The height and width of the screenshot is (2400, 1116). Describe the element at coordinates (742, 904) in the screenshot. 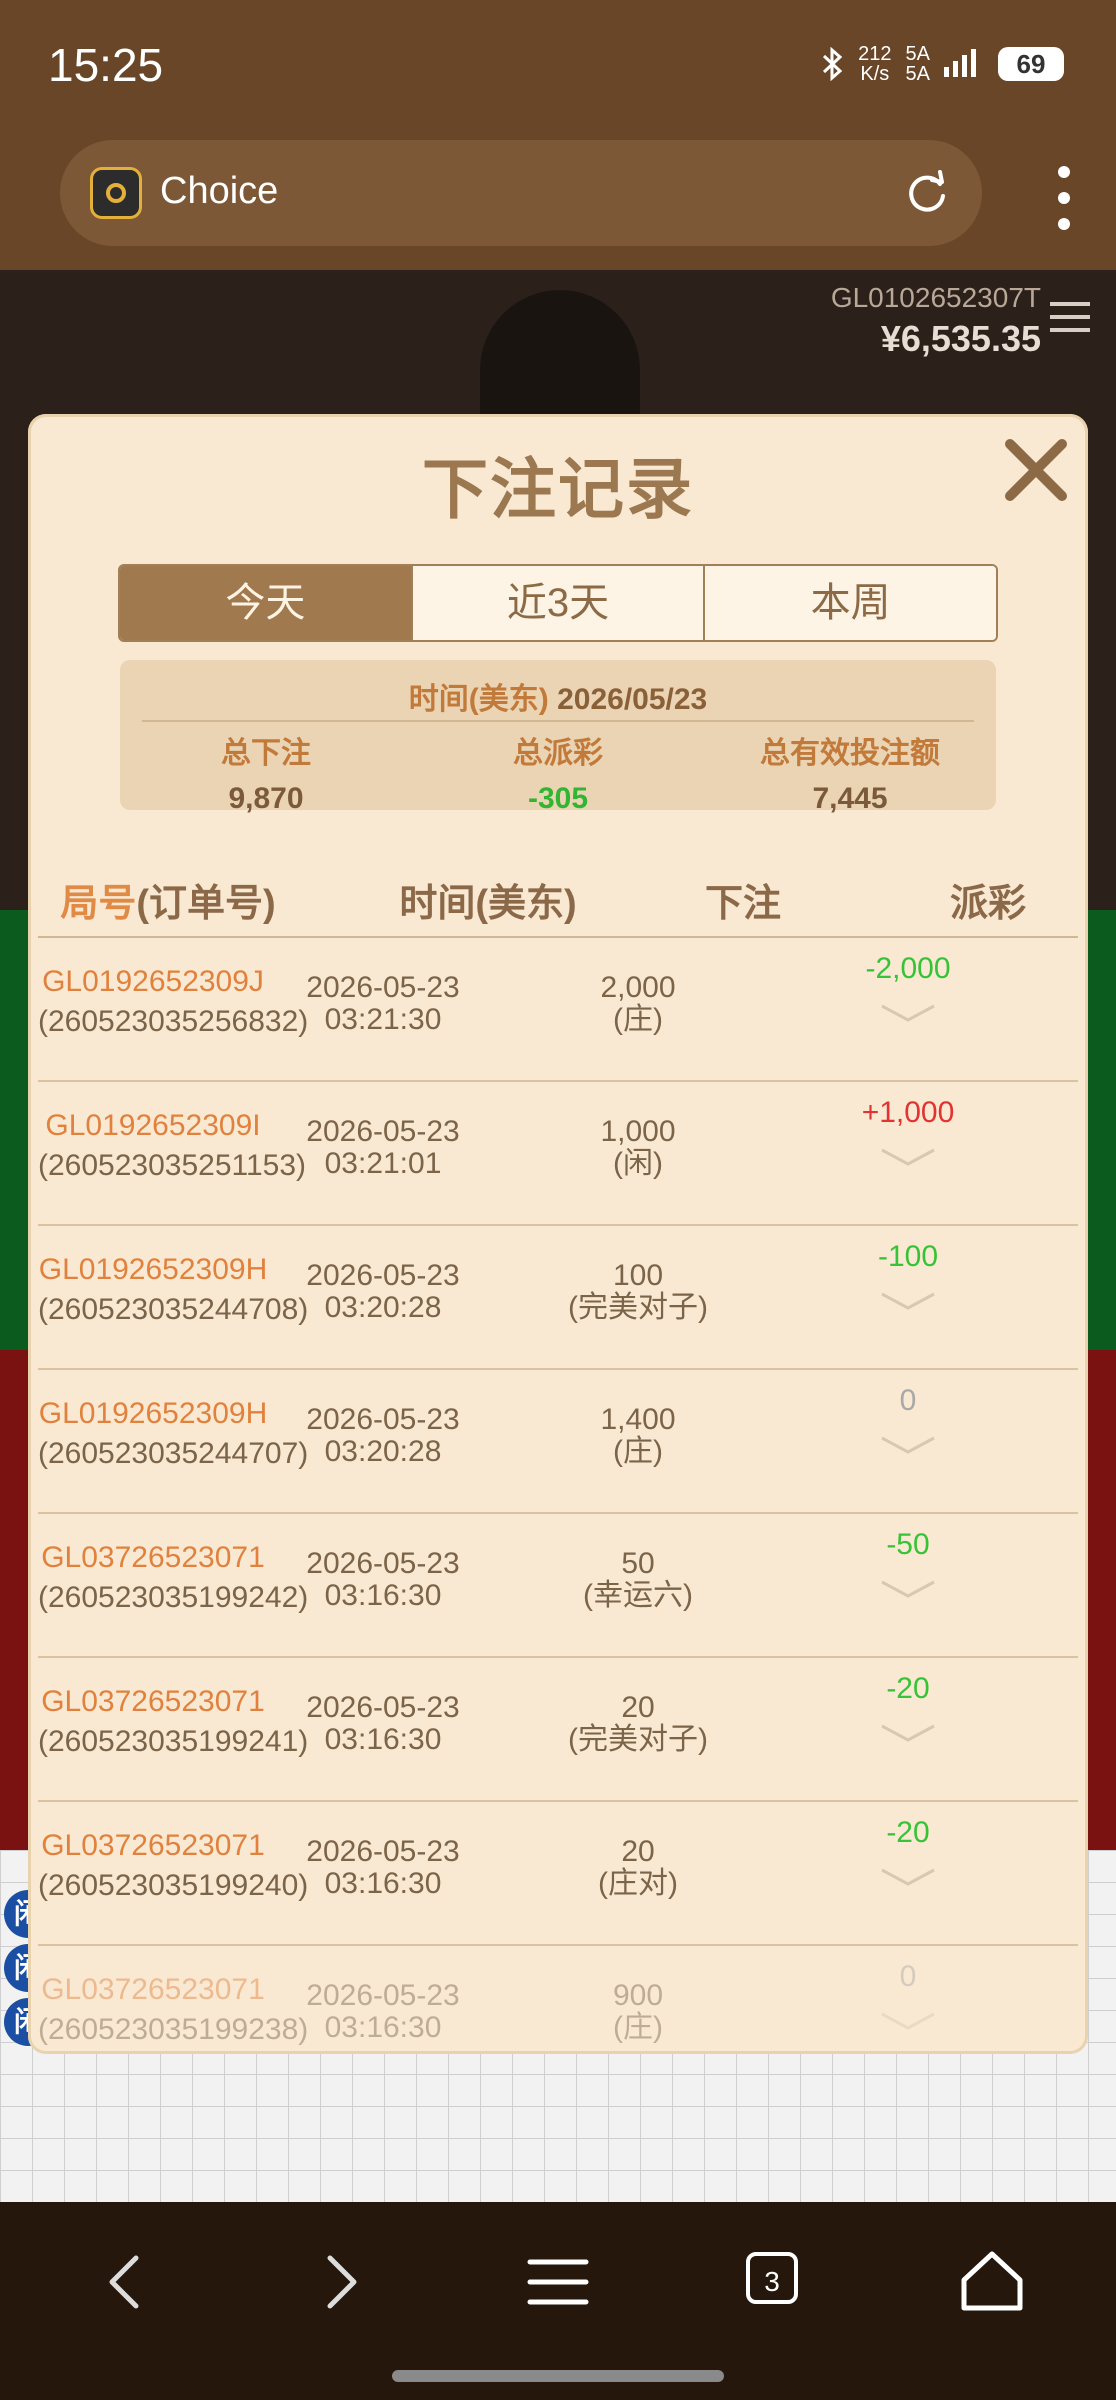

I see `col-bet: 下注` at that location.